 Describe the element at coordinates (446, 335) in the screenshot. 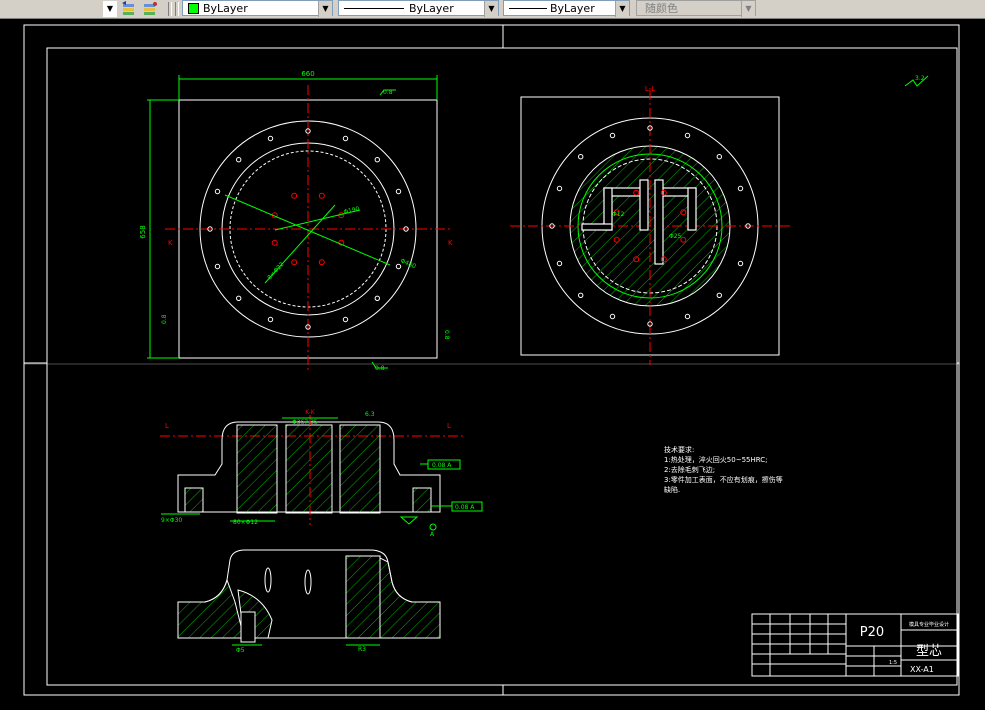

I see `rough-3: 0.8` at that location.